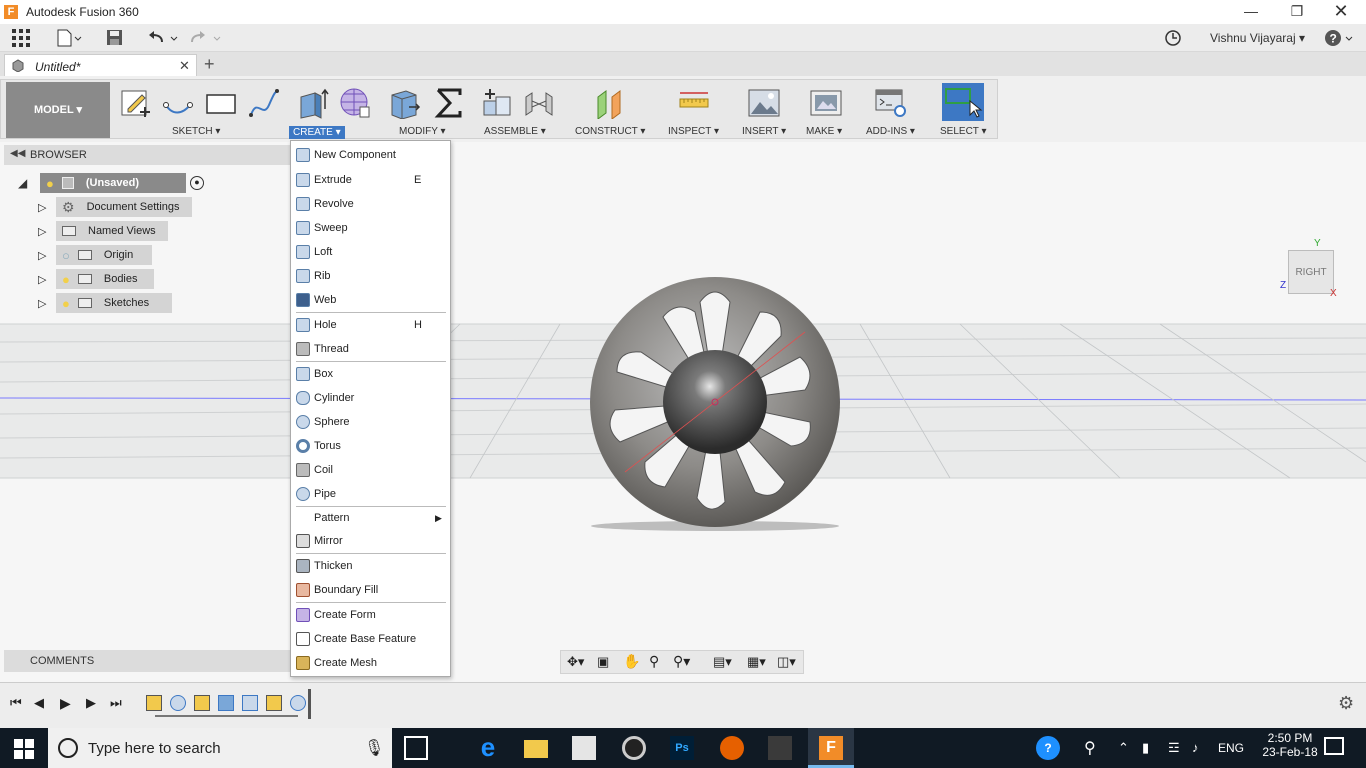 The height and width of the screenshot is (768, 1366). I want to click on lightbulb-off-icon: ○, so click(66, 255).